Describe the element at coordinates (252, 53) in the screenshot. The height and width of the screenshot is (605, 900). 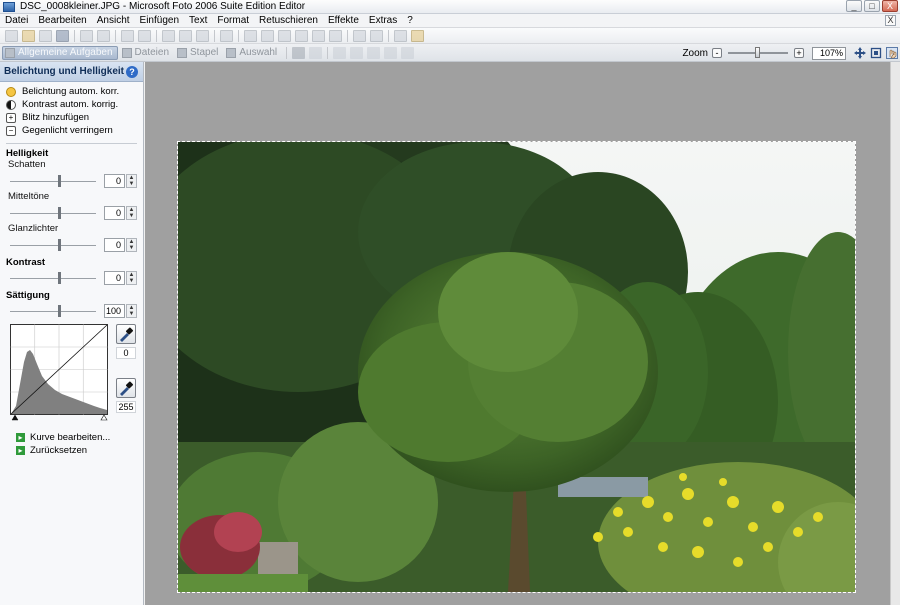
I see `tab-auswahl: Auswahl` at that location.